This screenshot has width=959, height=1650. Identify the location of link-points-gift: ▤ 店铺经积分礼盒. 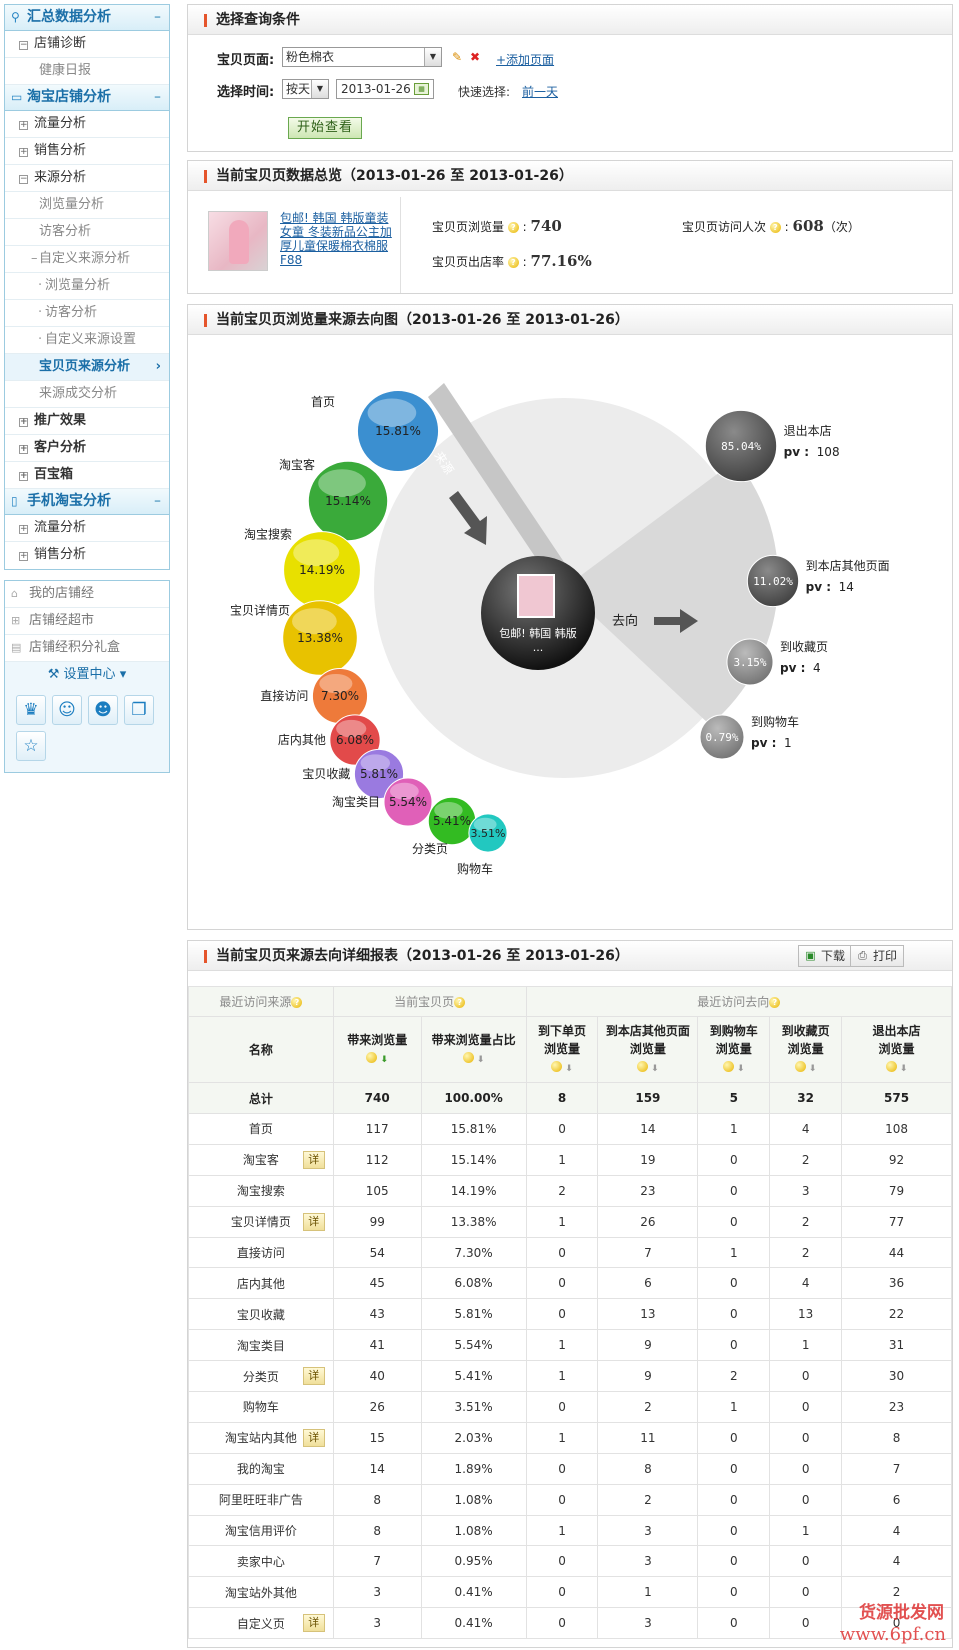
(87, 648).